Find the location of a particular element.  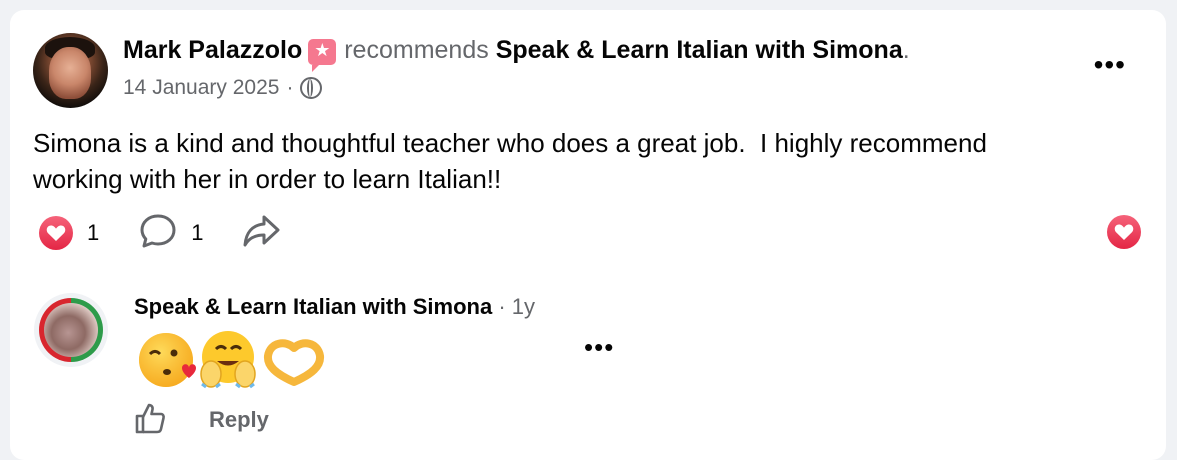

thumbs-up-icon is located at coordinates (150, 420).